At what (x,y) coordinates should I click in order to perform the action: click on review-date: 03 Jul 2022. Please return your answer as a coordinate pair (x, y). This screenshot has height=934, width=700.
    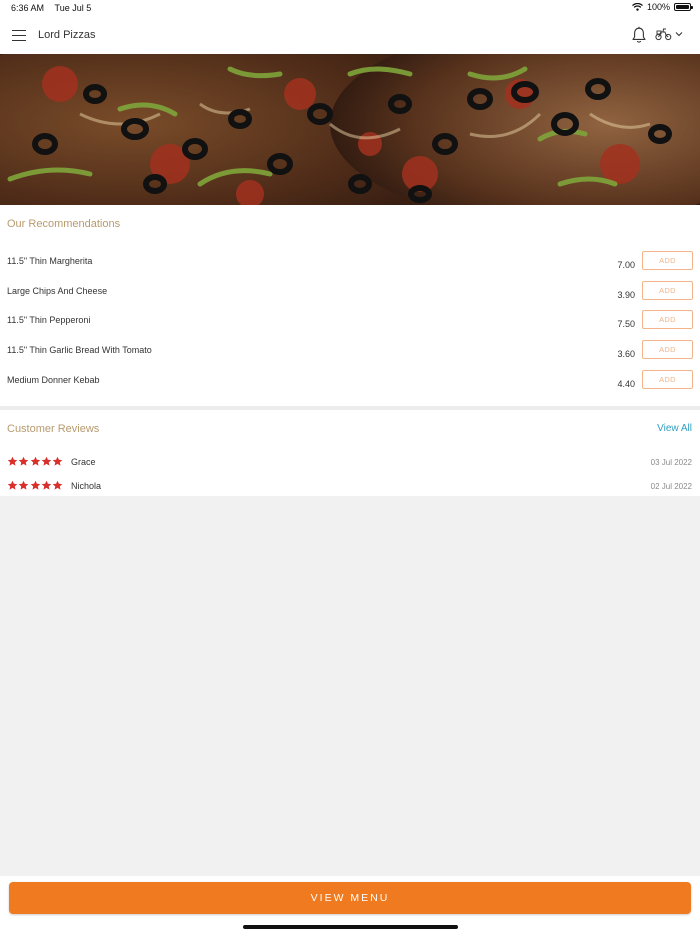
    Looking at the image, I should click on (671, 462).